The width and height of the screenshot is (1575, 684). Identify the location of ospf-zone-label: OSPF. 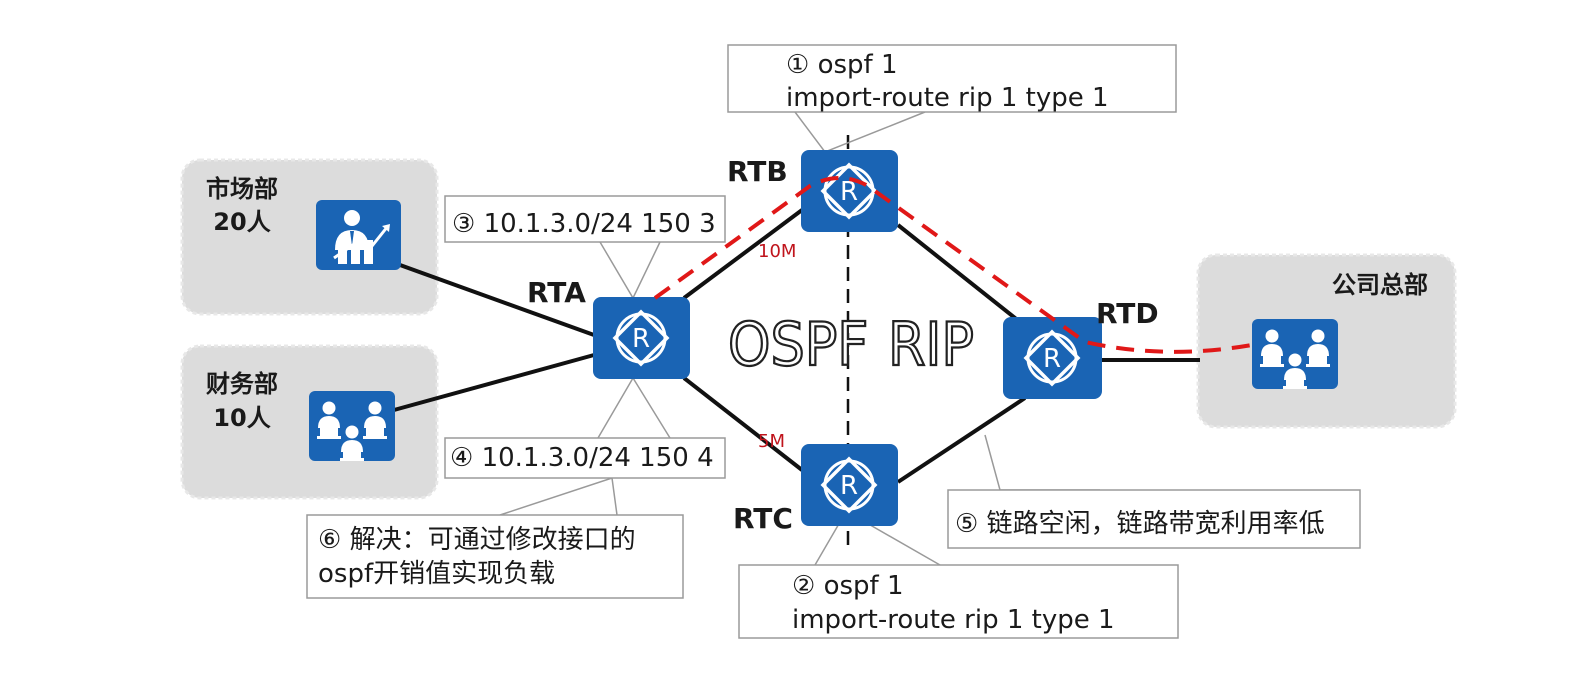
(798, 345).